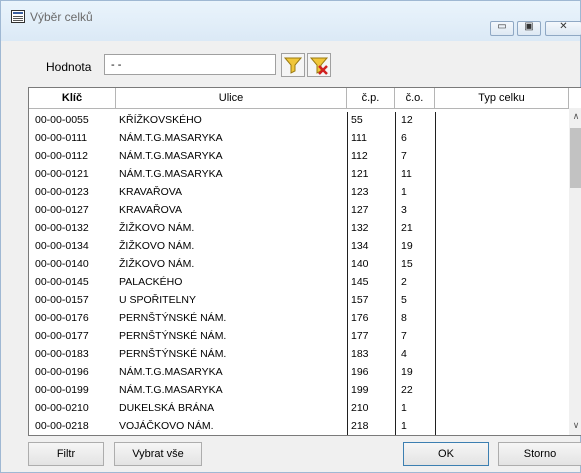  Describe the element at coordinates (446, 454) in the screenshot. I see `ok-button: OK` at that location.